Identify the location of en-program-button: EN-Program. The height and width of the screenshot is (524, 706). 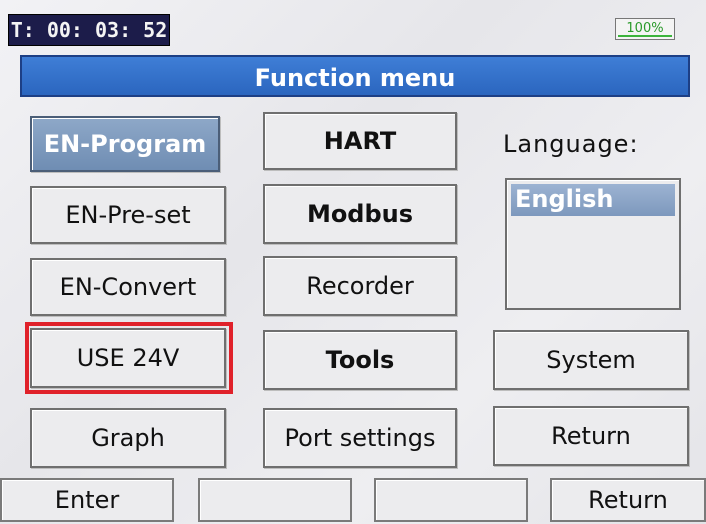
(125, 144).